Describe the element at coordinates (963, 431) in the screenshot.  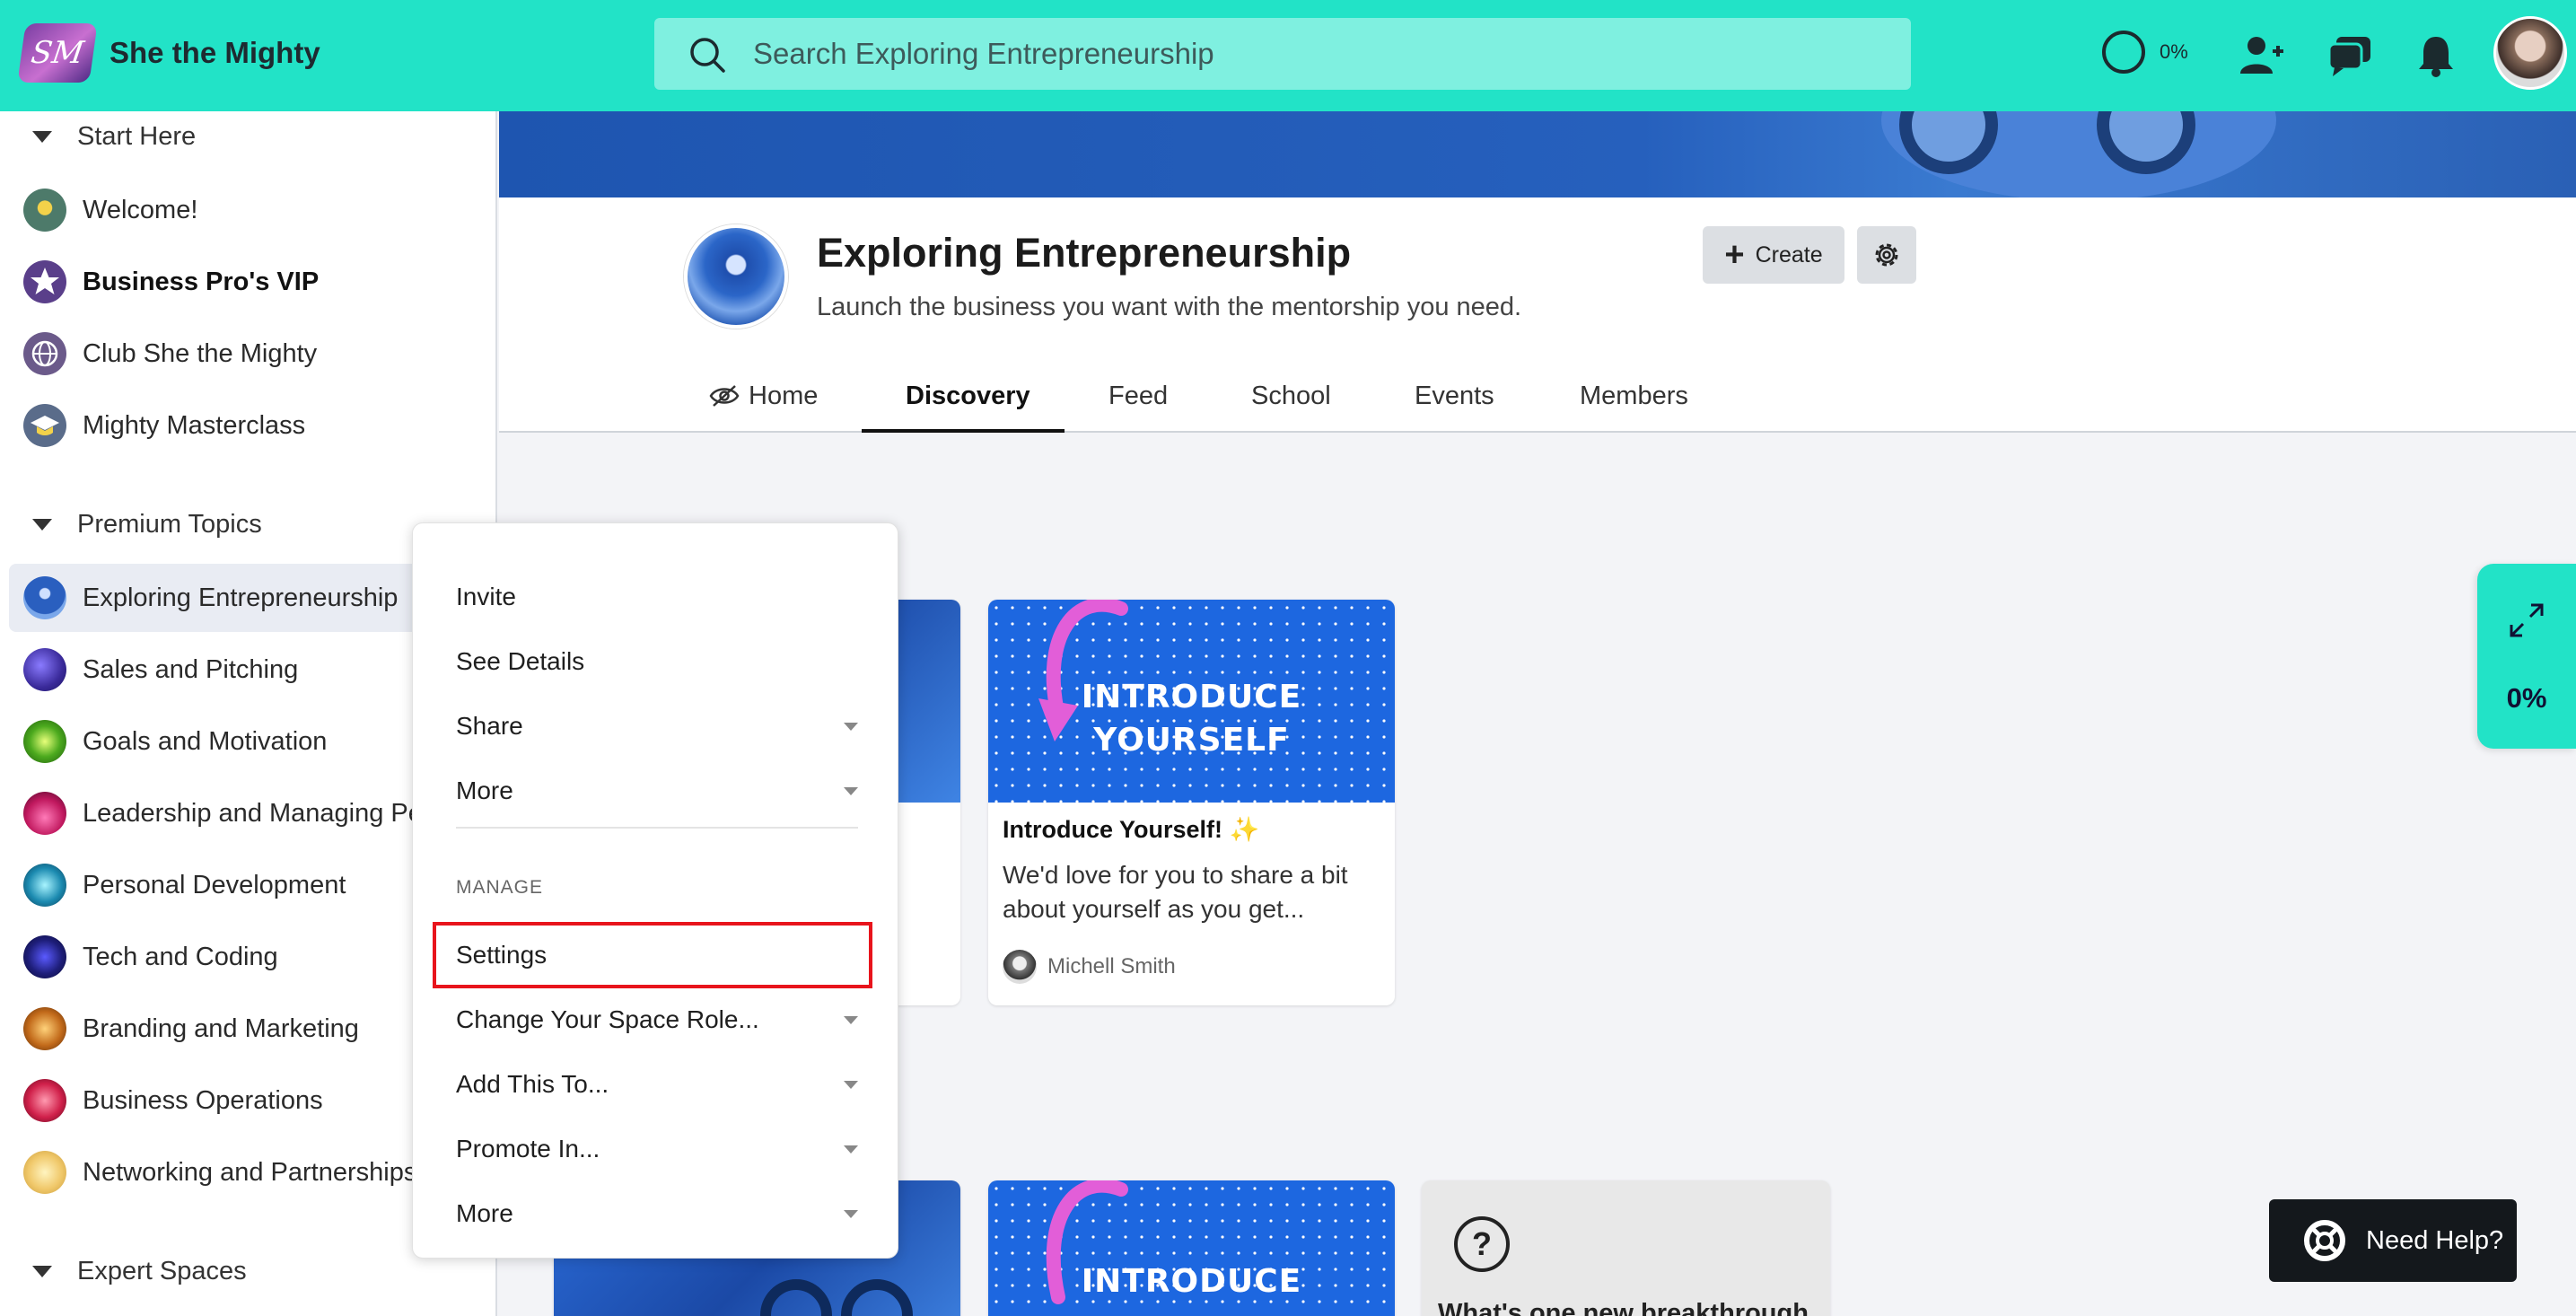
I see `active-tab-indicator` at that location.